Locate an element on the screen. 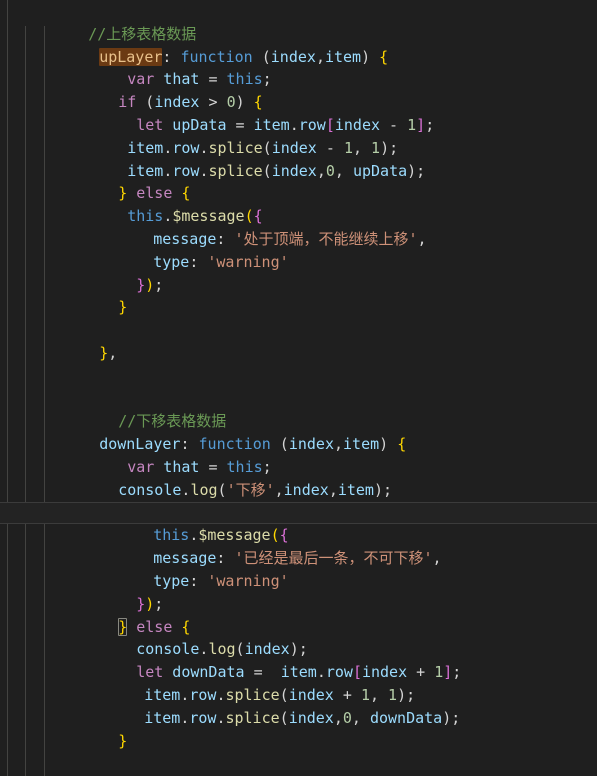 This screenshot has height=776, width=597. code-line: console.log(index); is located at coordinates (298, 637).